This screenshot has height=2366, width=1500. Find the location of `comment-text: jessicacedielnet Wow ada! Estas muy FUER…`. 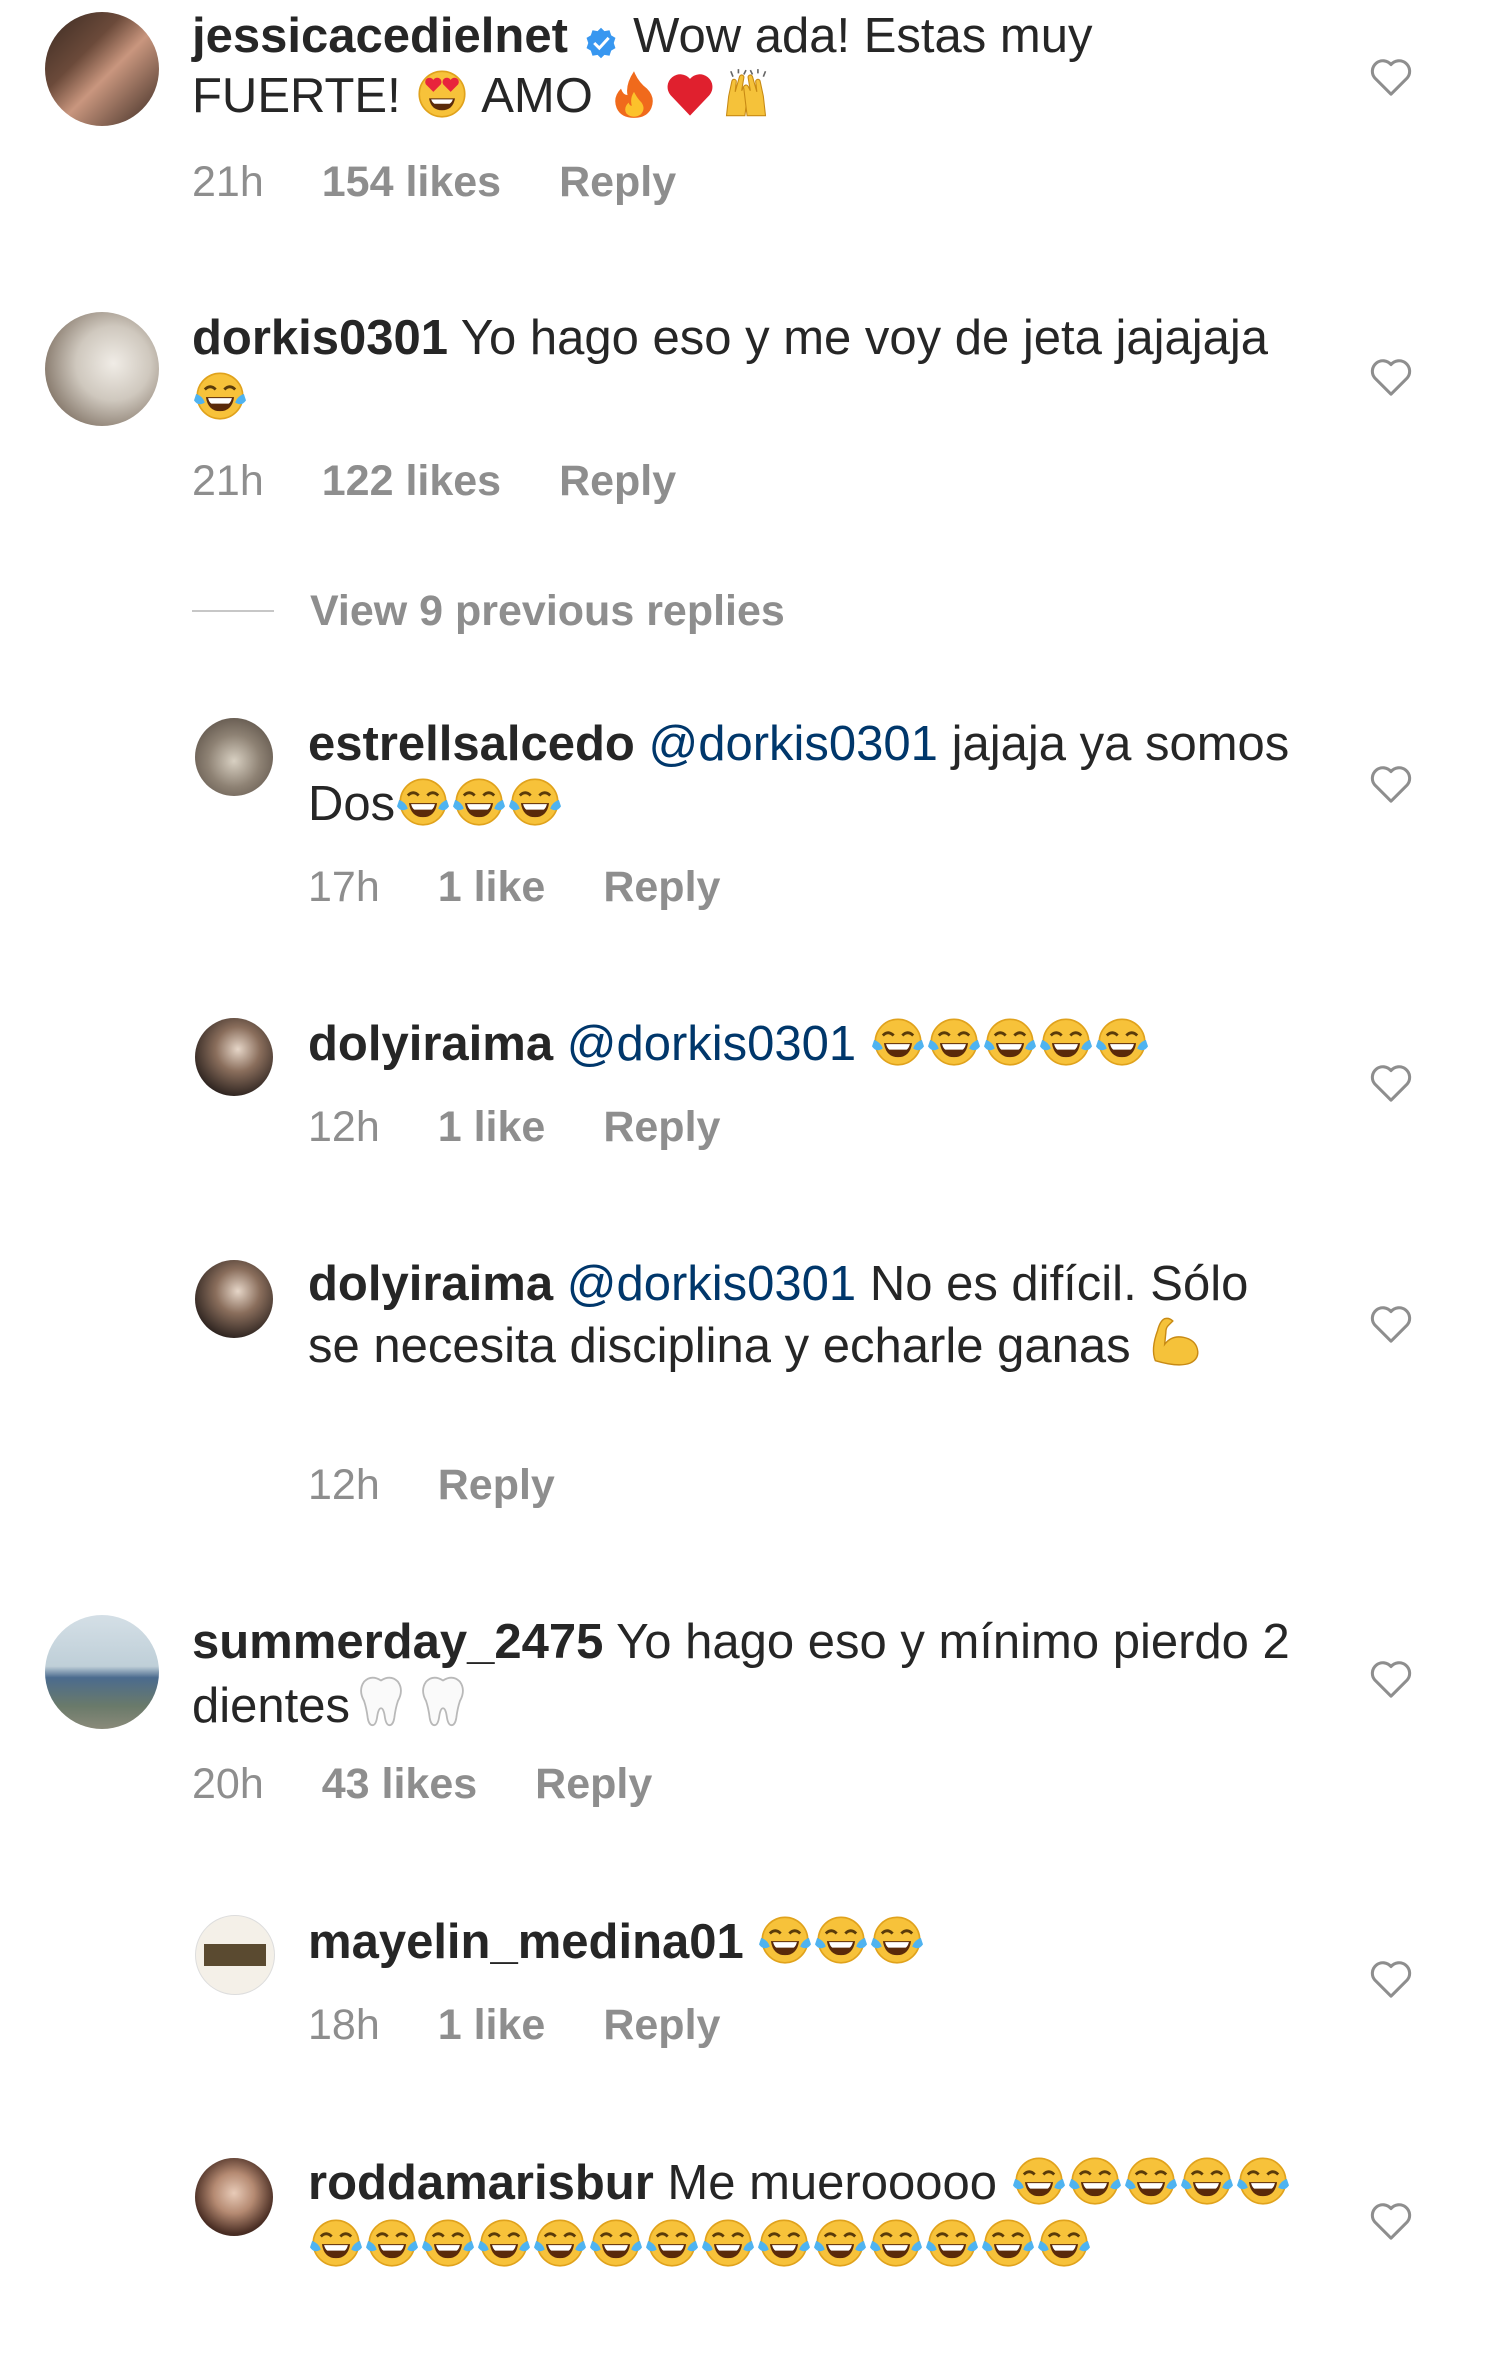

comment-text: jessicacedielnet Wow ada! Estas muy FUER… is located at coordinates (752, 66).